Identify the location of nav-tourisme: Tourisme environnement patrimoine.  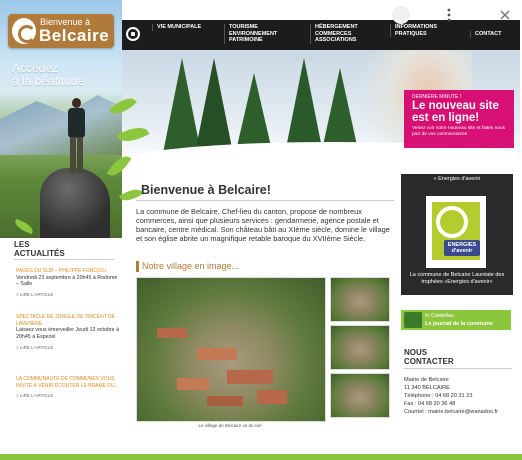
(261, 34).